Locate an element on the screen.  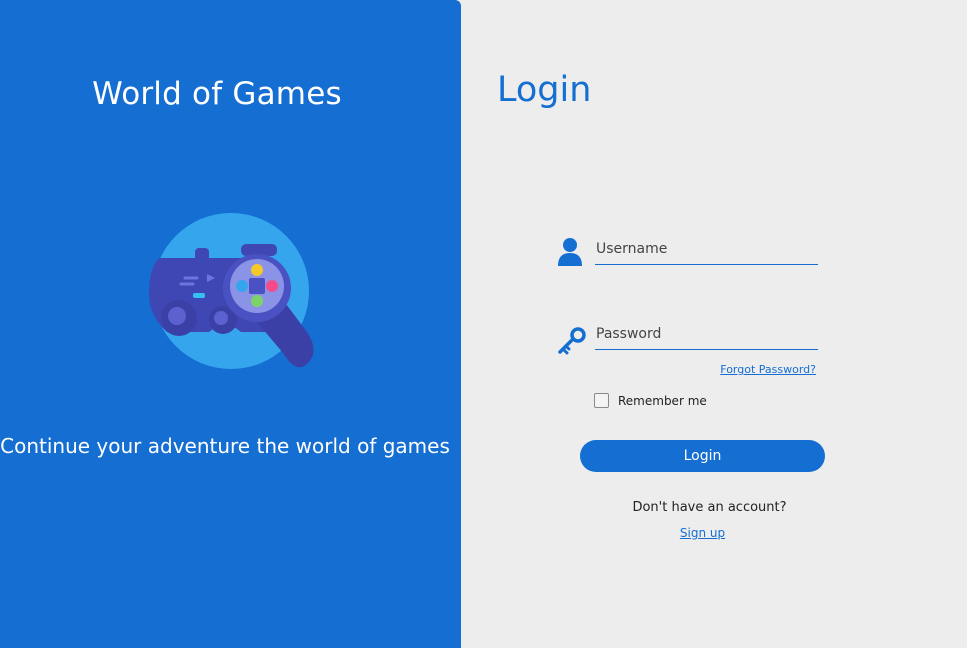
forgot-password-link: Forgot Password? is located at coordinates (768, 369).